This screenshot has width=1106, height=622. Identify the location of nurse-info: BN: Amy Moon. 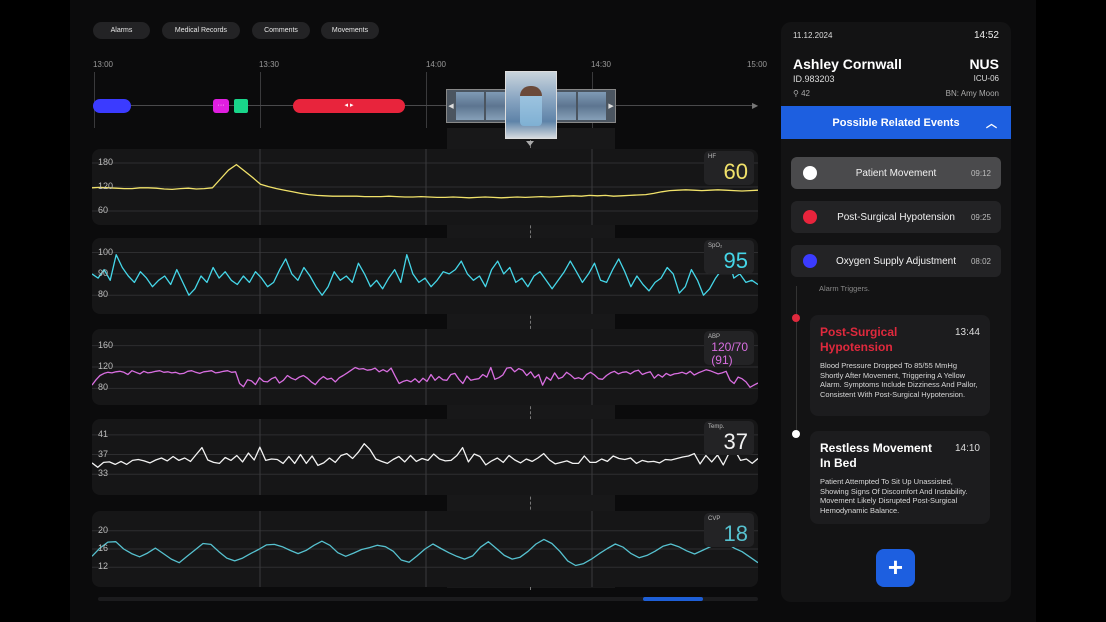
(972, 93).